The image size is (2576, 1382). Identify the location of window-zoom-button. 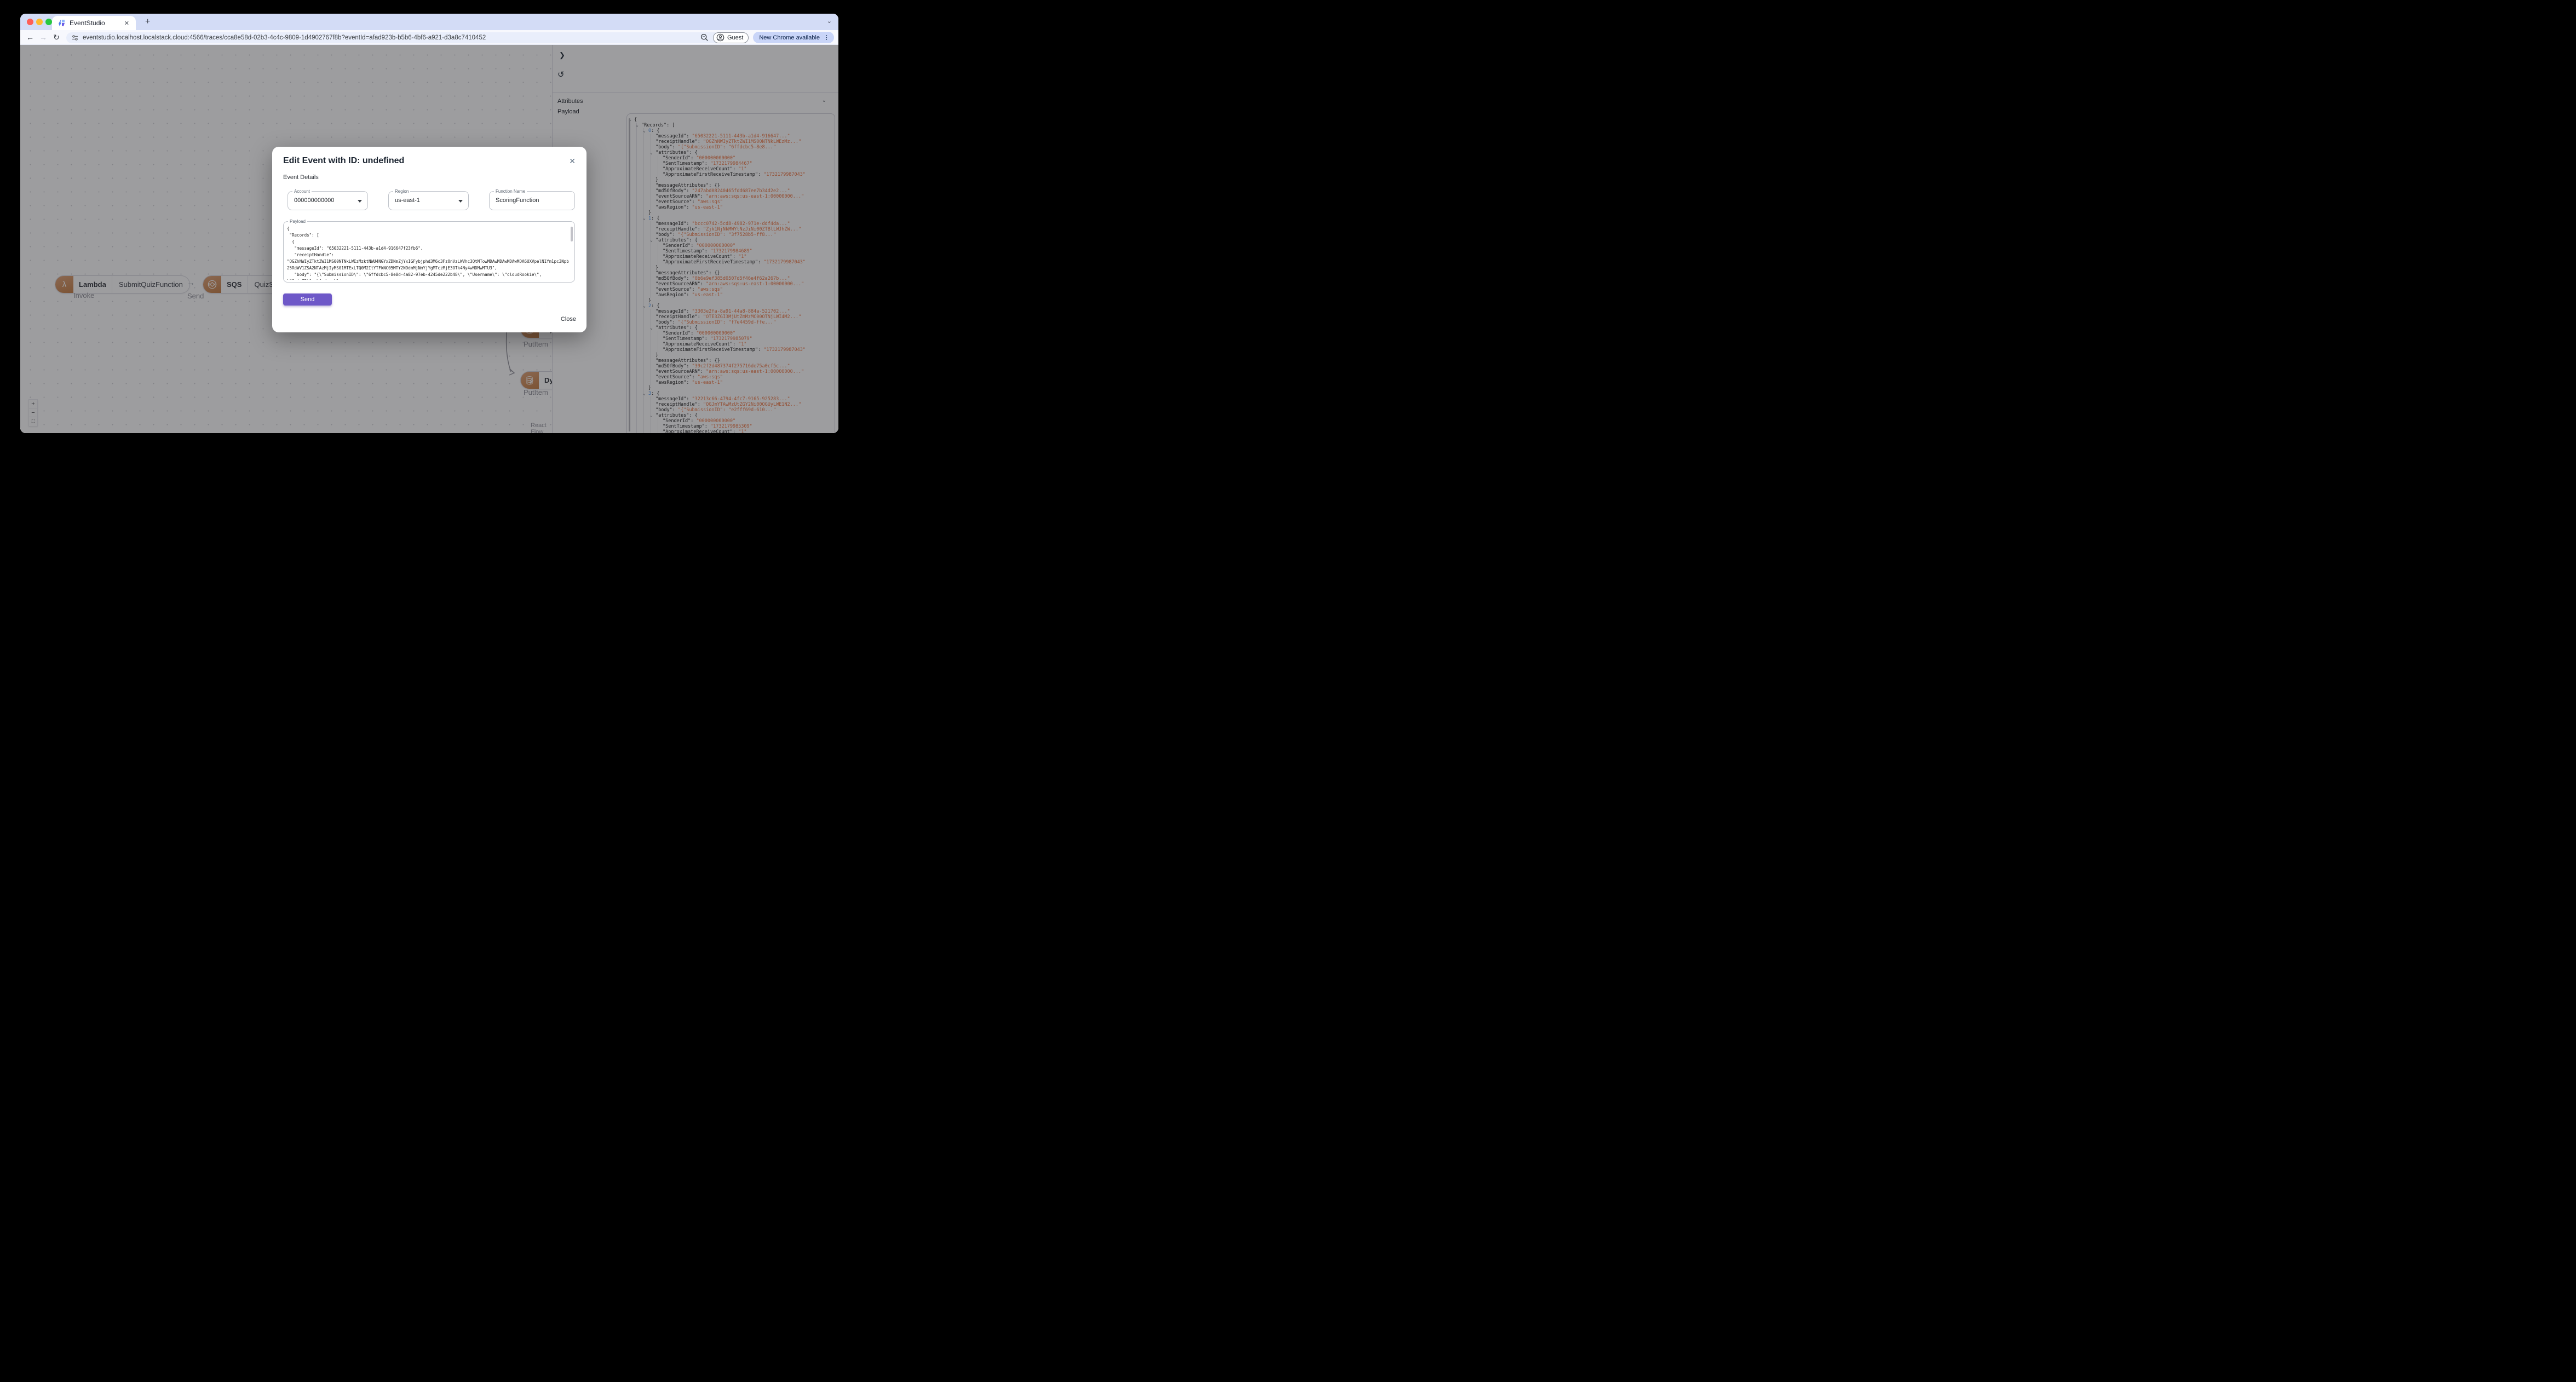
(48, 22).